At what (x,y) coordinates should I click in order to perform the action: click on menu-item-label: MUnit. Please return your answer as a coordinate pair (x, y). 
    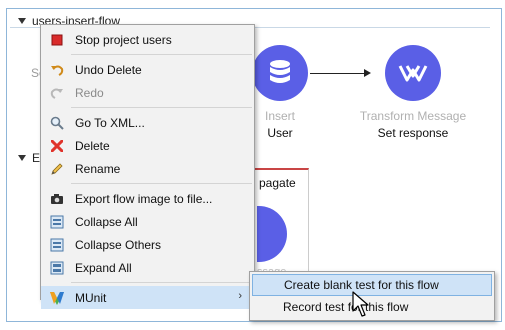
    Looking at the image, I should click on (91, 297).